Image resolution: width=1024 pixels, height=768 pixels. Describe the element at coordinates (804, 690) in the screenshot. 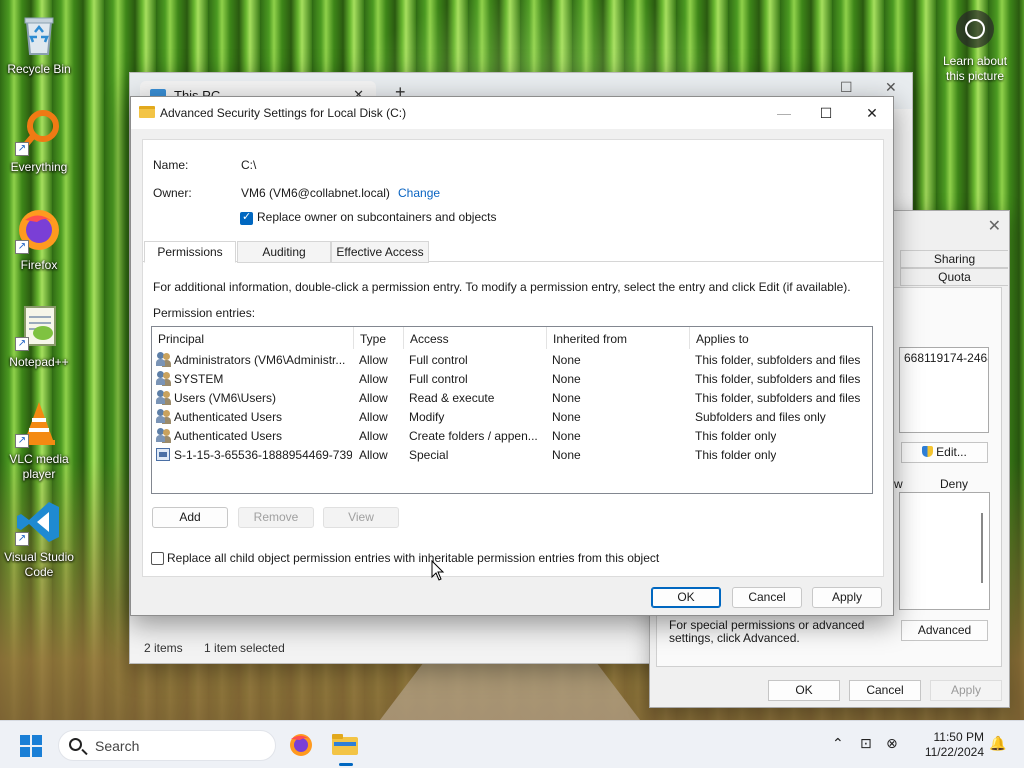

I see `properties-ok-button: OK` at that location.